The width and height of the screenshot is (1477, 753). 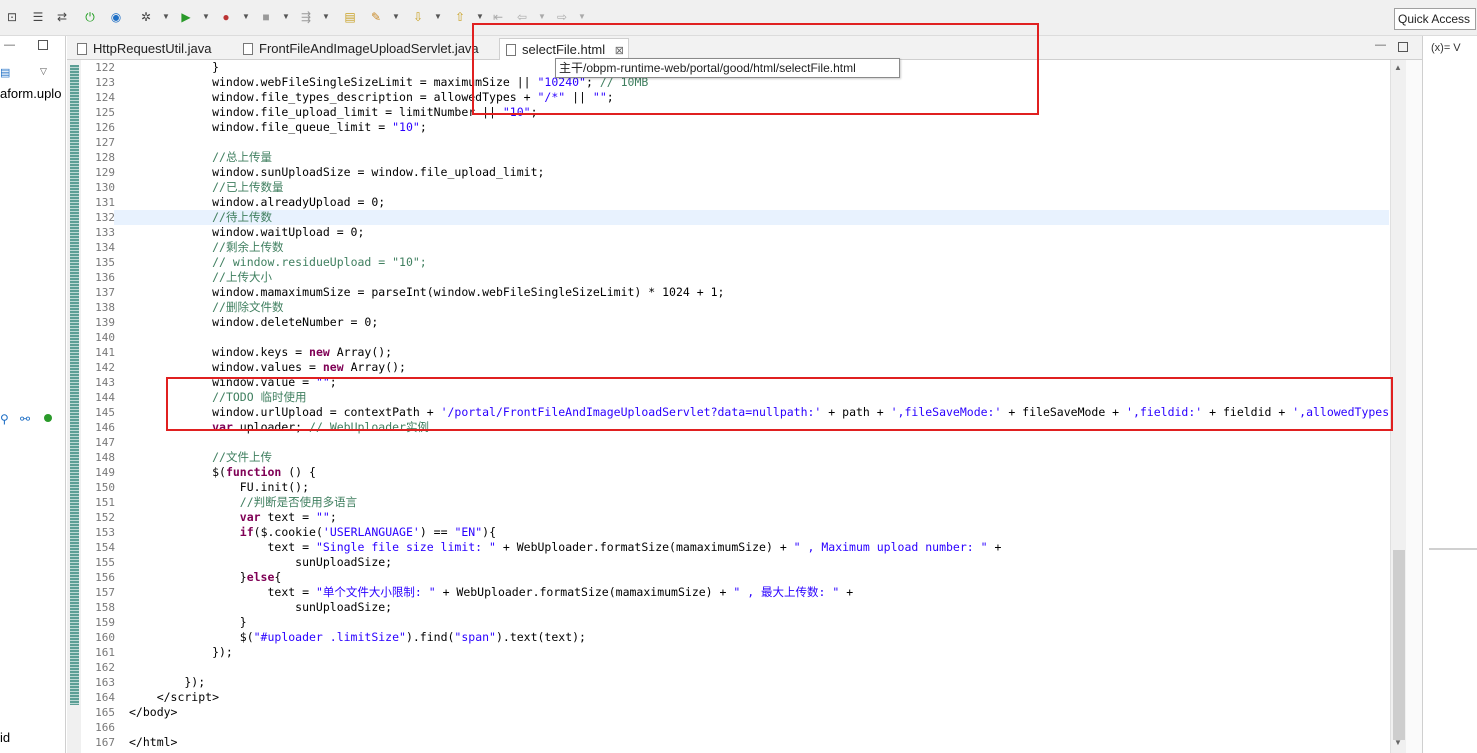 I want to click on variables-panel: (x)= V, so click(x=1449, y=394).